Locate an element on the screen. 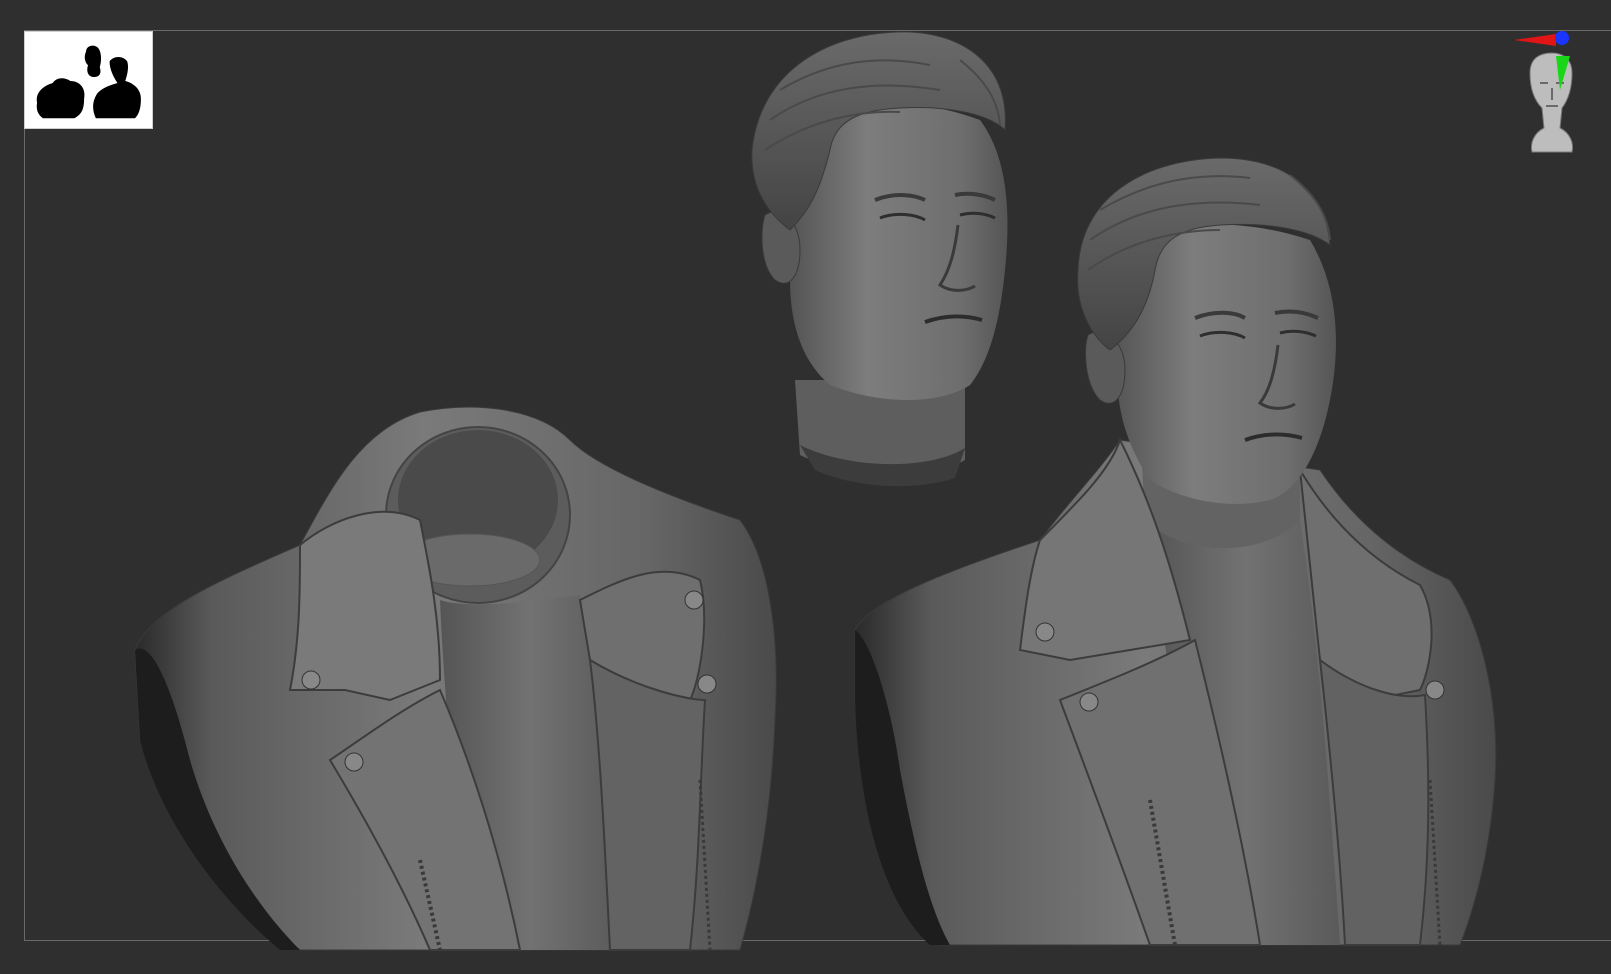 Image resolution: width=1611 pixels, height=974 pixels. subtool-thumbnail-preview is located at coordinates (88, 80).